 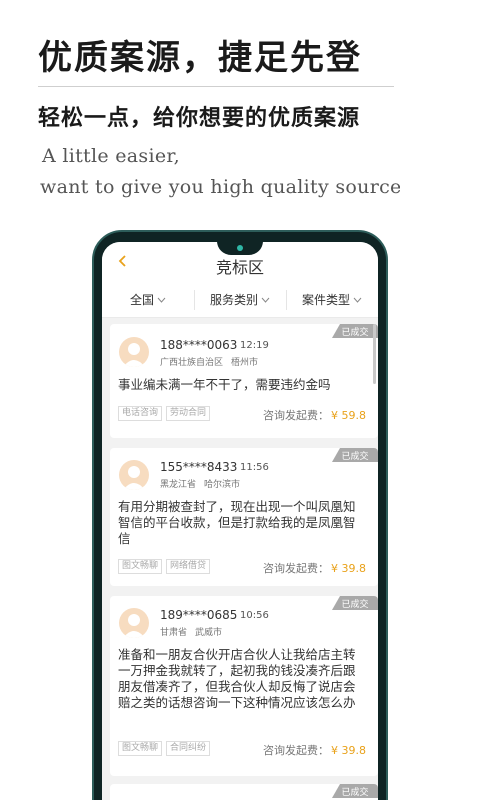 What do you see at coordinates (141, 300) in the screenshot?
I see `filter-label: 全国` at bounding box center [141, 300].